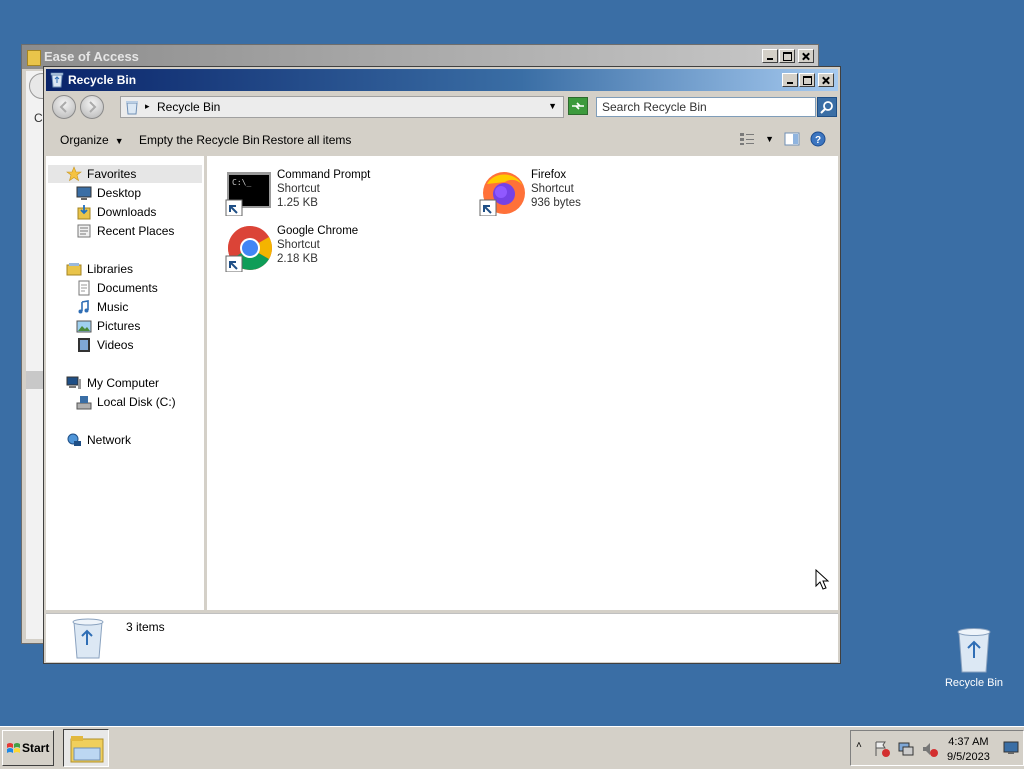 This screenshot has width=1024, height=769. What do you see at coordinates (906, 749) in the screenshot?
I see `network-status-icon` at bounding box center [906, 749].